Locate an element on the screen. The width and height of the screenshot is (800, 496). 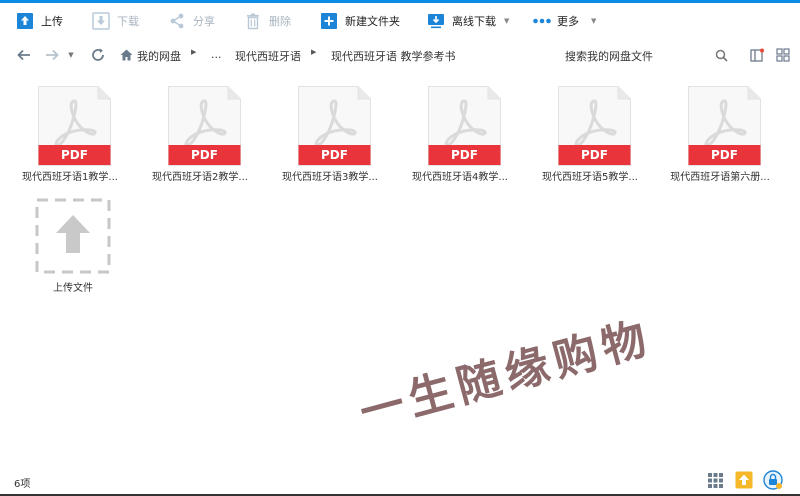
lock-icon is located at coordinates (773, 480).